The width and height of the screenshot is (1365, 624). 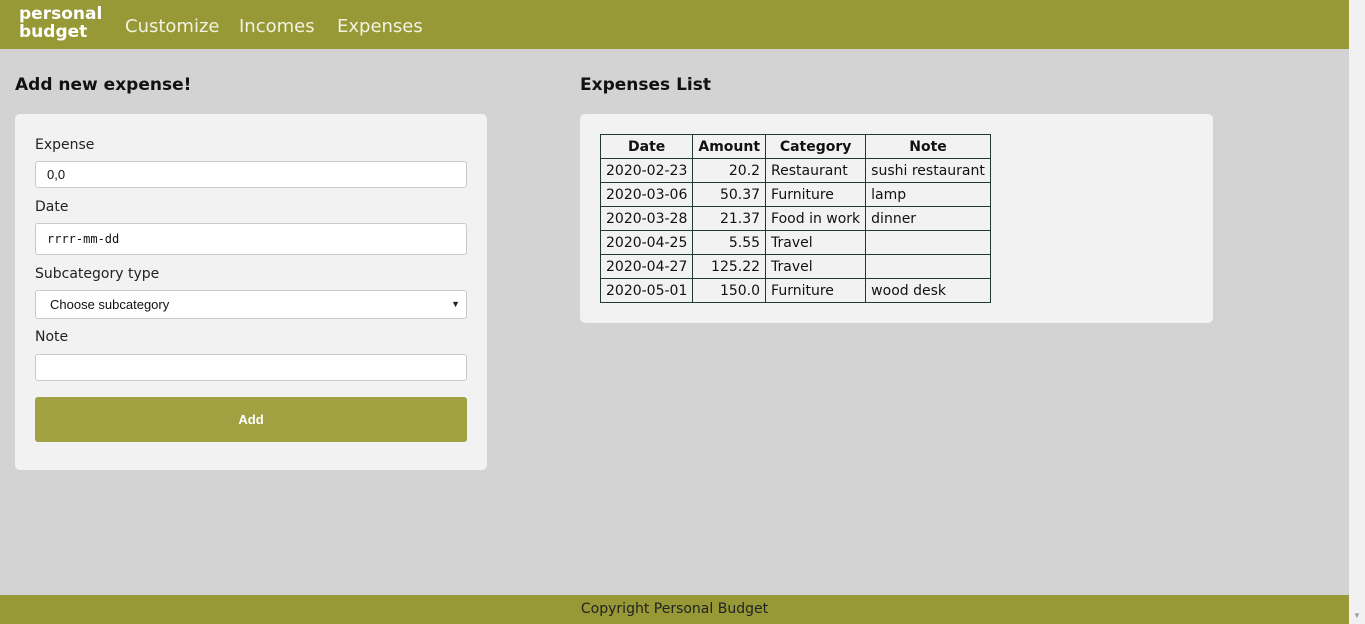 What do you see at coordinates (729, 218) in the screenshot?
I see `cell-amount: 21.37` at bounding box center [729, 218].